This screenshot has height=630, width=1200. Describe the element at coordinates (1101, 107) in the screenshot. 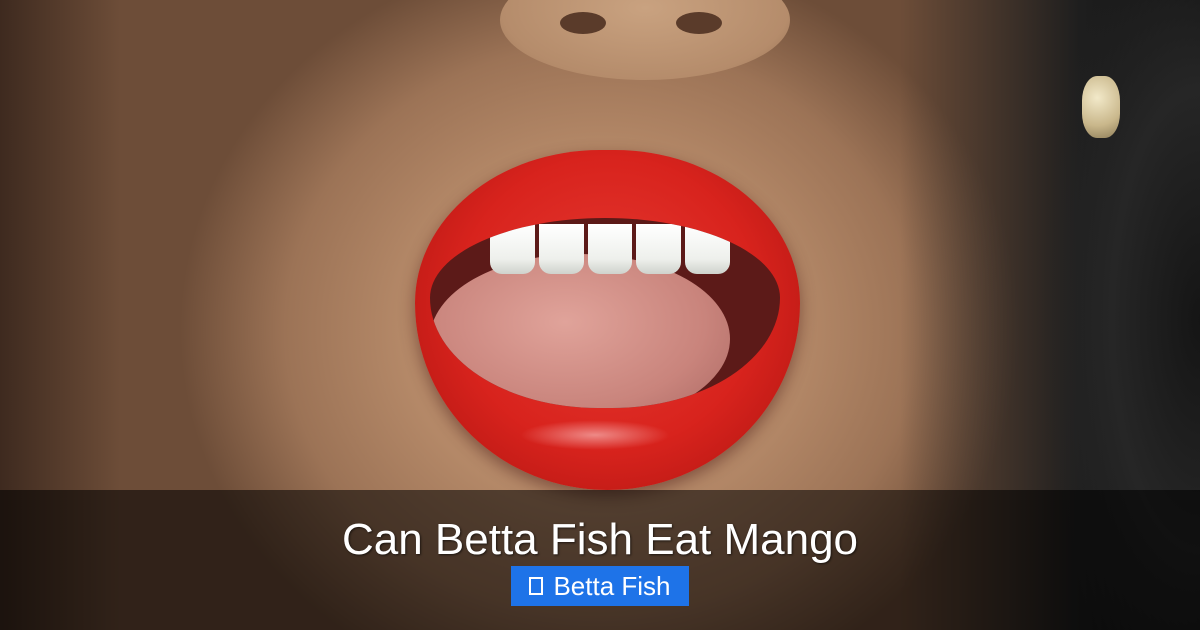

I see `earring` at that location.